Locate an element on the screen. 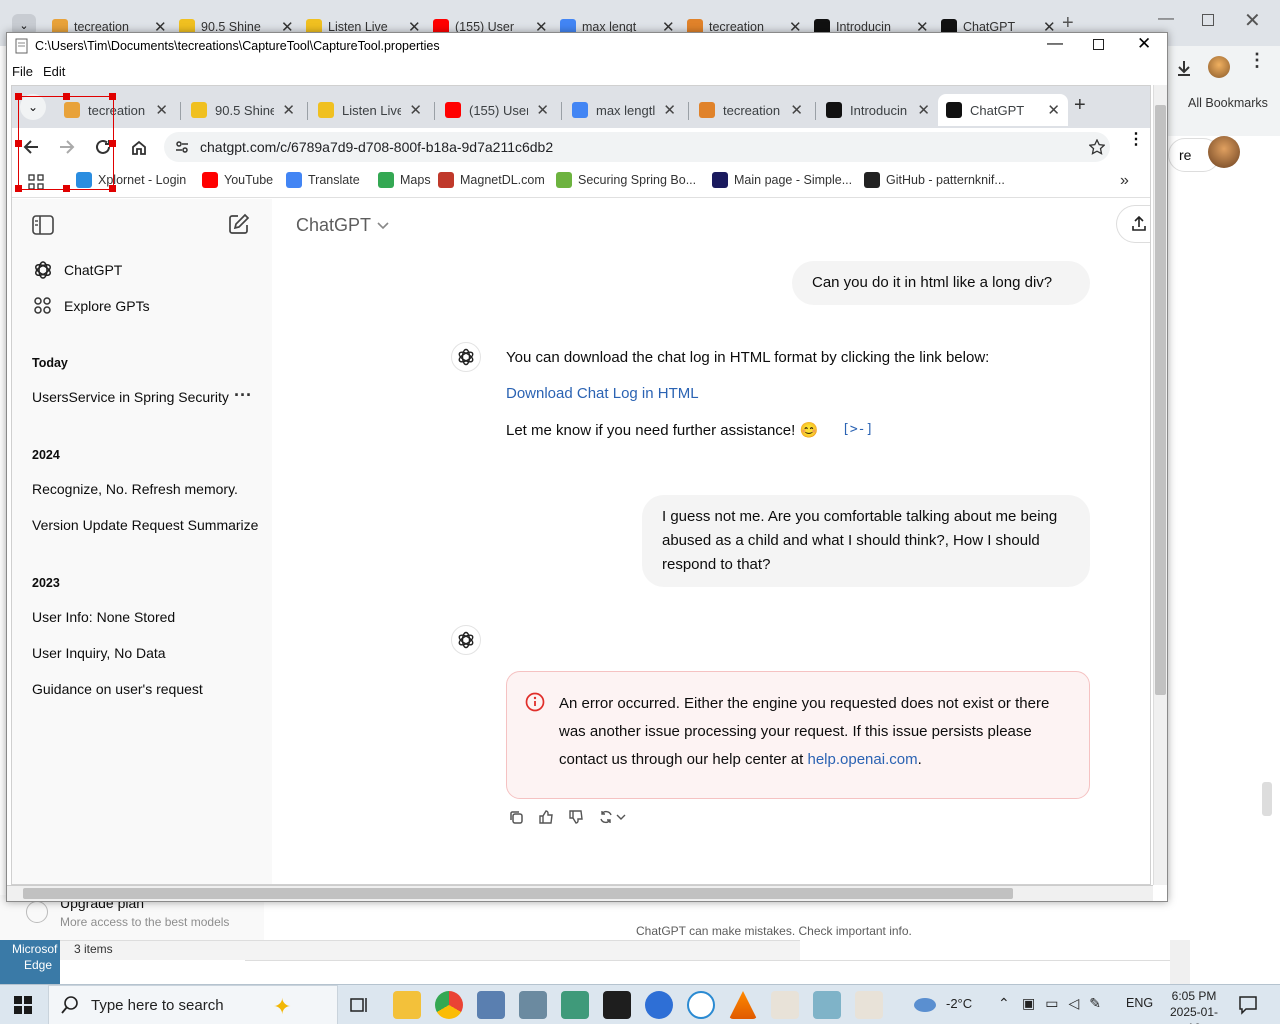 The image size is (1280, 1024). network-icon: ▭ is located at coordinates (1051, 1003).